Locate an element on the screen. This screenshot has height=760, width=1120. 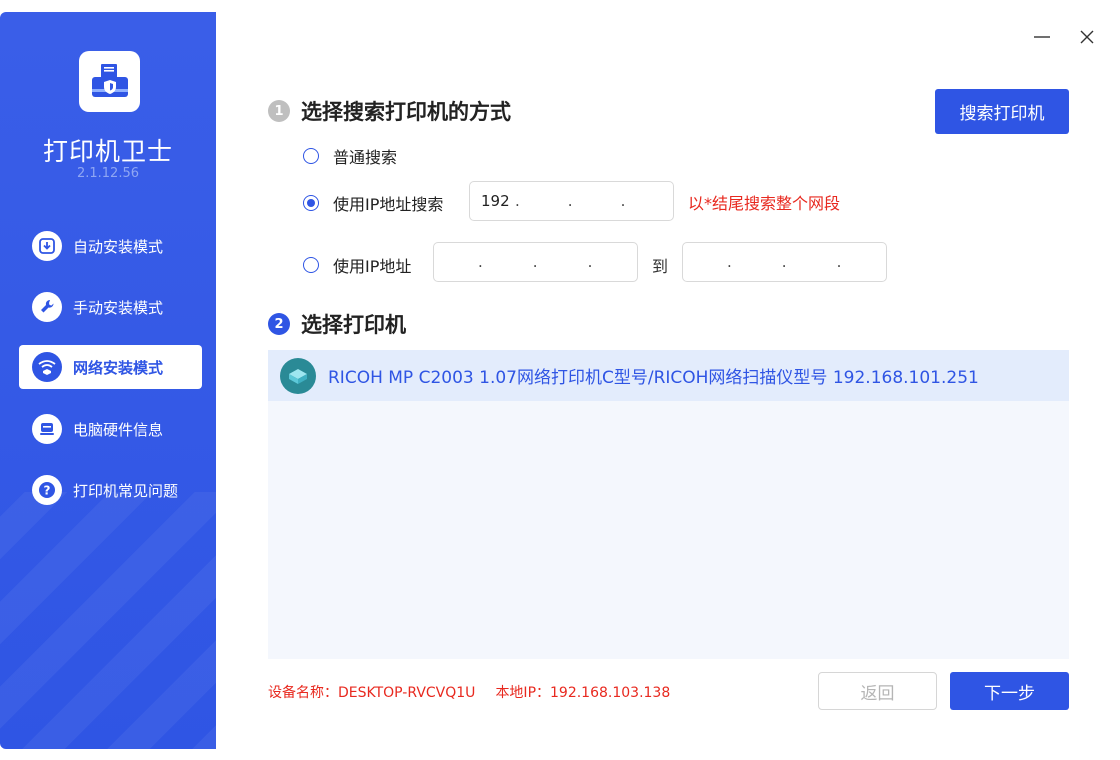
option-ip-range: 使用IP地址 is located at coordinates (357, 265).